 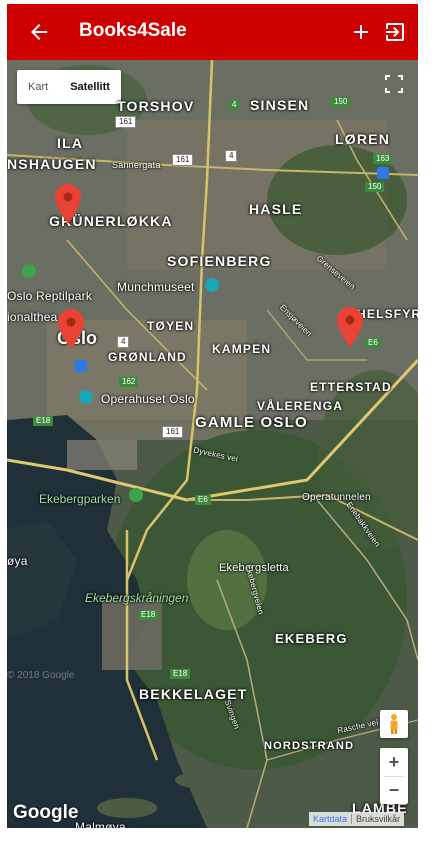 What do you see at coordinates (219, 261) in the screenshot?
I see `map-label-sofienberg: SOFIENBERG` at bounding box center [219, 261].